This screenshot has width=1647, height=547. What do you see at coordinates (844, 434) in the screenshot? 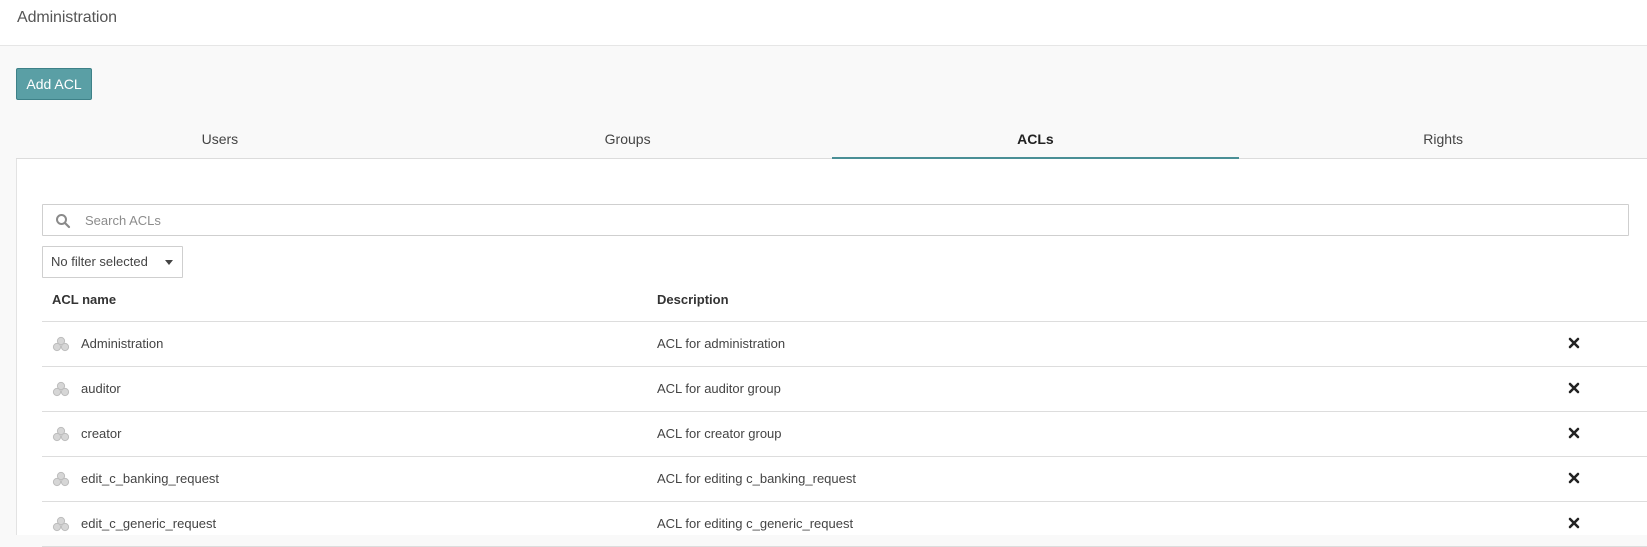
I see `table-row: creator ACL for creator group` at bounding box center [844, 434].